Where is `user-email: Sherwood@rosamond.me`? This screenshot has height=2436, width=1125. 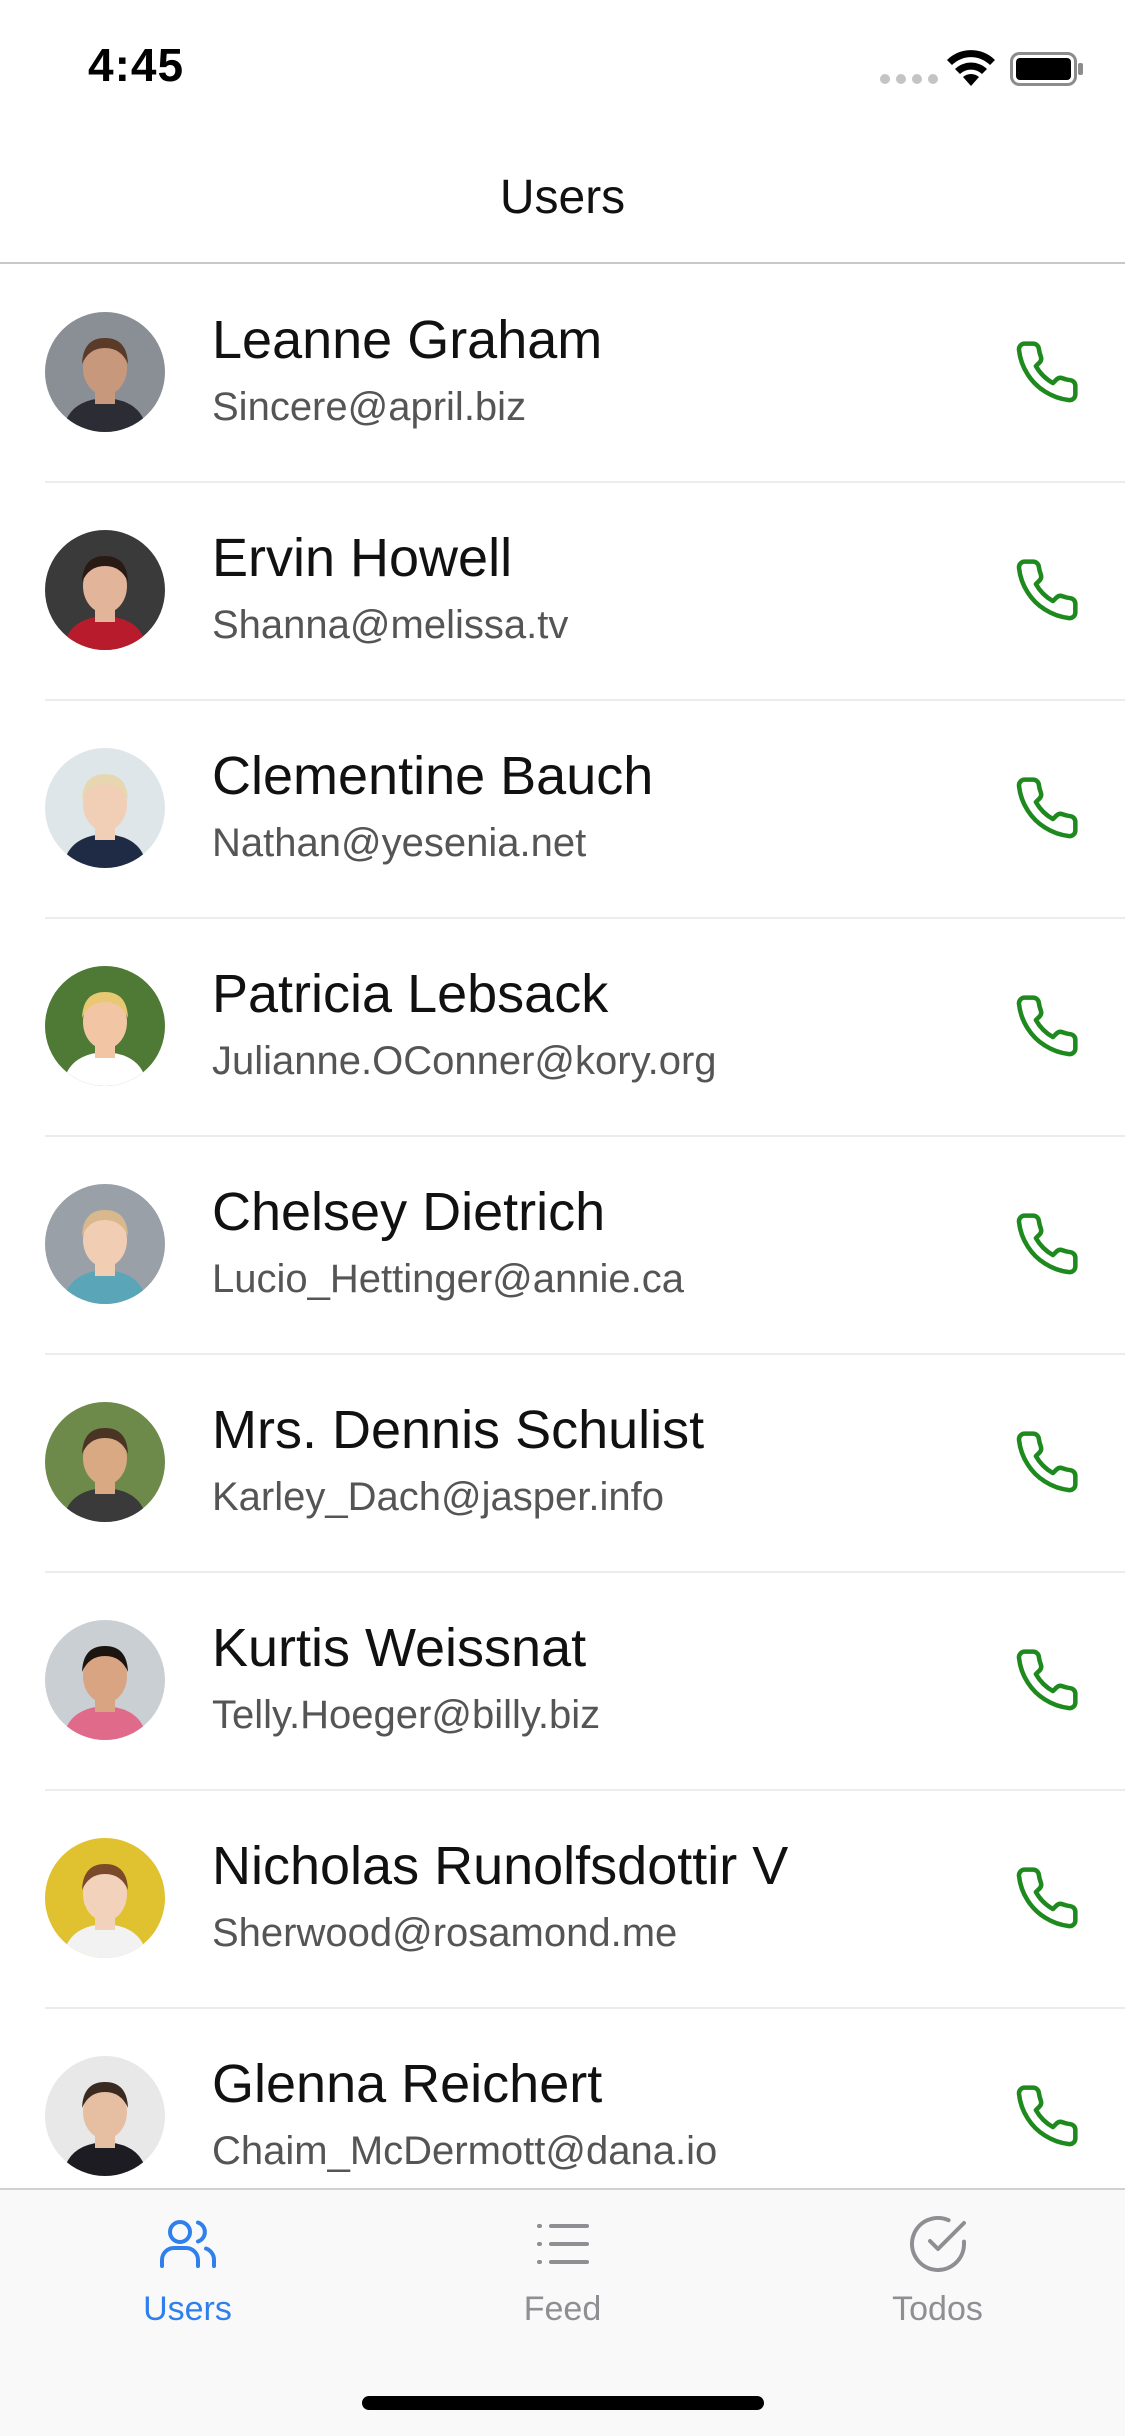 user-email: Sherwood@rosamond.me is located at coordinates (445, 1933).